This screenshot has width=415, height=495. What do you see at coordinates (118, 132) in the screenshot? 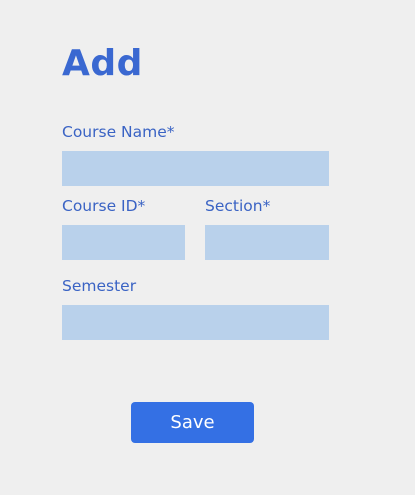
I see `course-name-label: Course Name*` at bounding box center [118, 132].